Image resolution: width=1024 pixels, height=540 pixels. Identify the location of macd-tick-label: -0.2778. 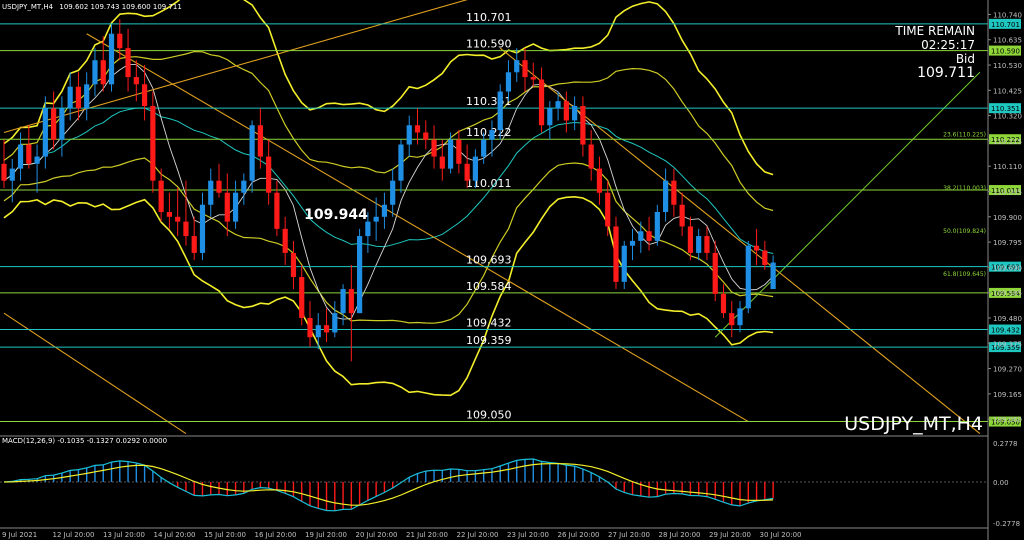
(1006, 524).